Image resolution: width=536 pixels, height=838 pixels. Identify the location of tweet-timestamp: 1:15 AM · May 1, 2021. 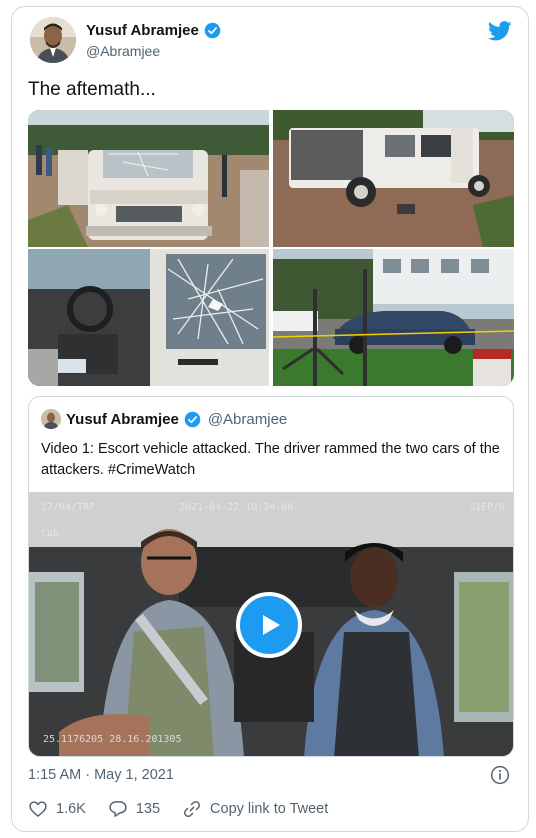
(101, 775).